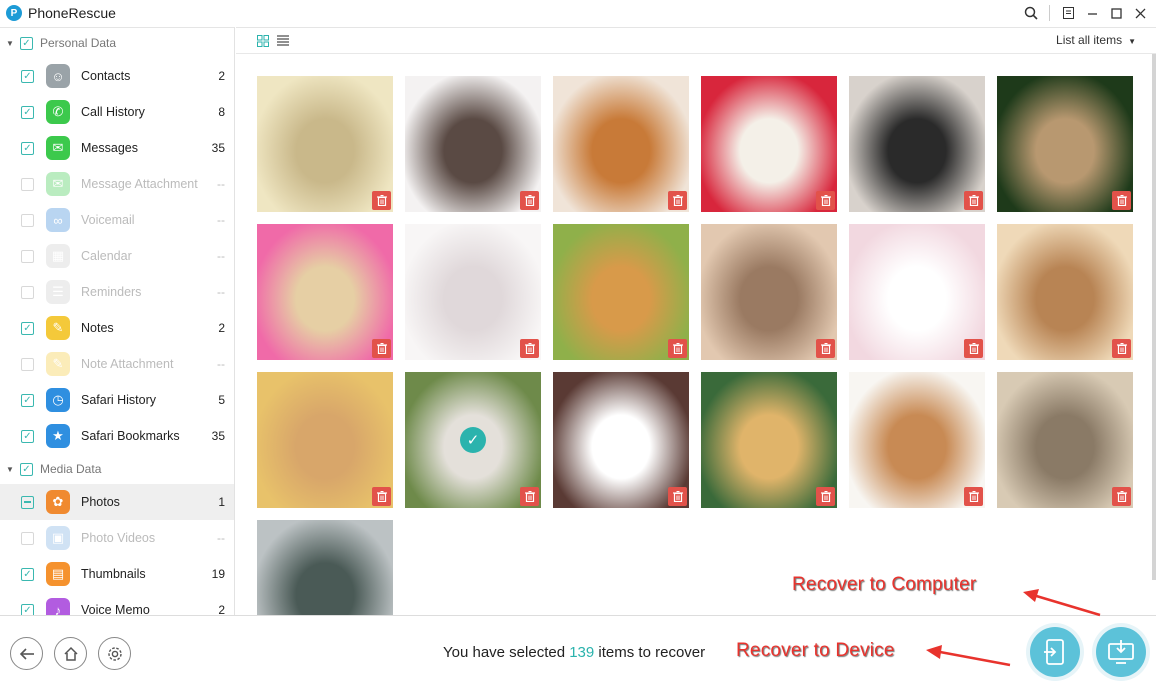 The image size is (1156, 681). I want to click on sidebar-item-count: 8, so click(221, 112).